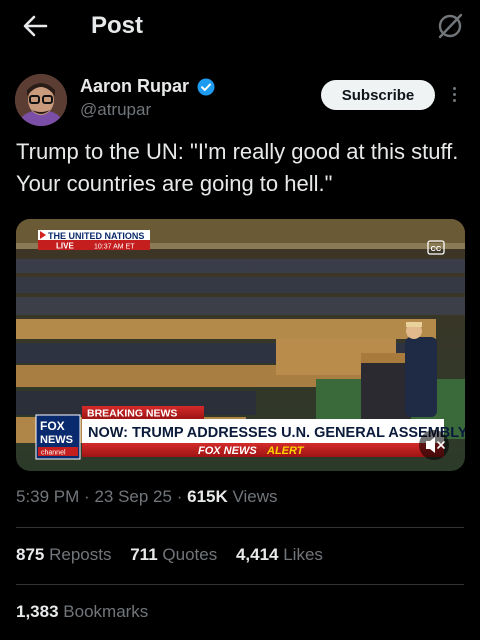 The image size is (480, 640). I want to click on likes-label: Likes, so click(303, 554).